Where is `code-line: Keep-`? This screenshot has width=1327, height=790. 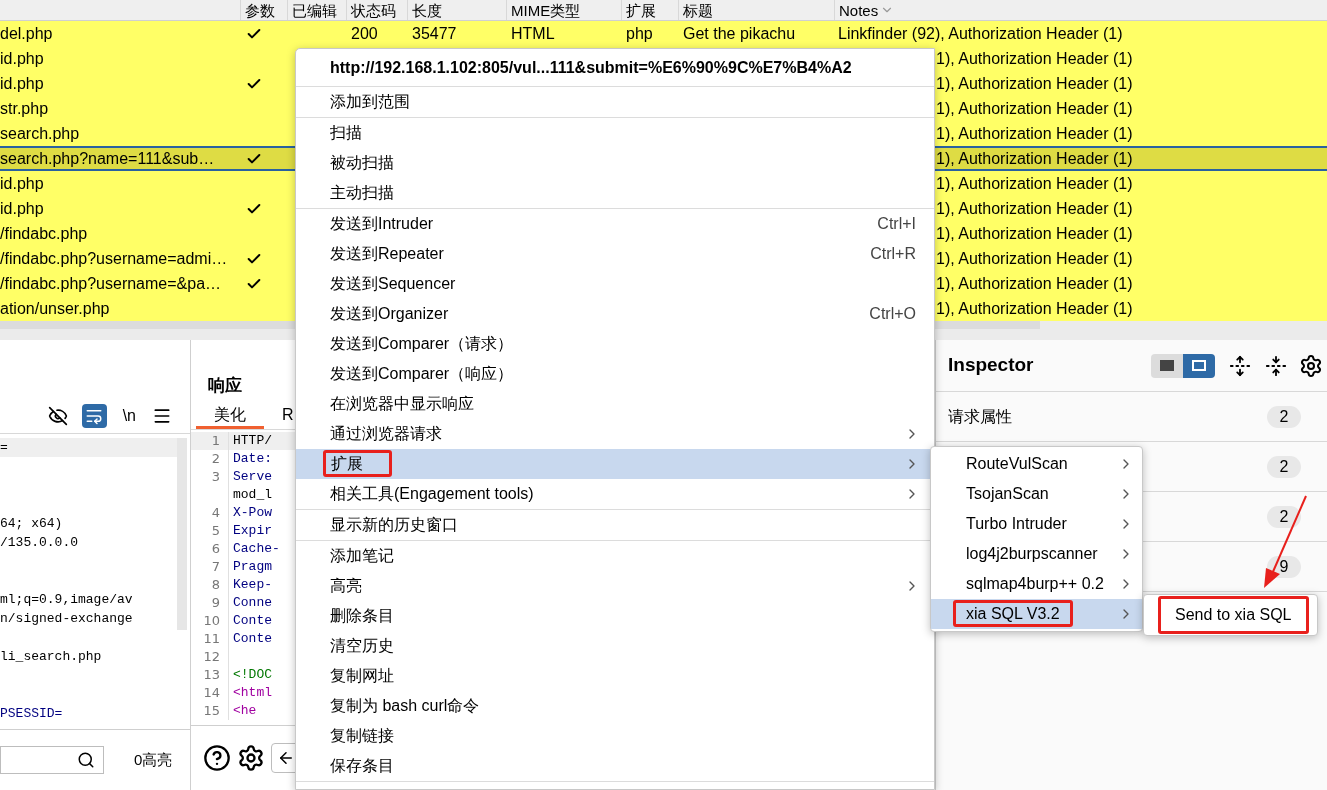 code-line: Keep- is located at coordinates (252, 585).